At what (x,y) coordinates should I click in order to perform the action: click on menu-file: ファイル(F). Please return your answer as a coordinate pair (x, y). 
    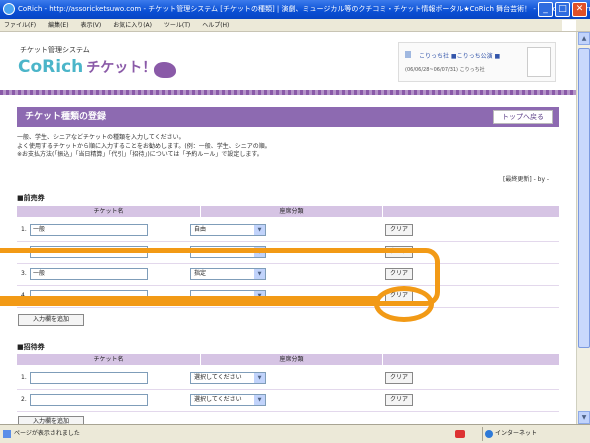
    Looking at the image, I should click on (20, 25).